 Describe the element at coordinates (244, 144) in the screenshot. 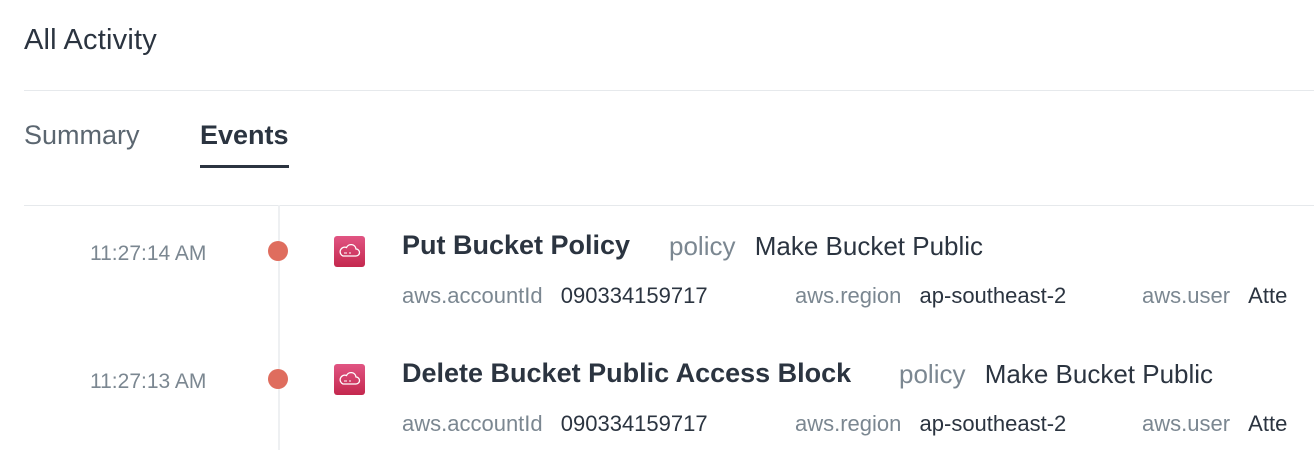

I see `tab-events: Events` at that location.